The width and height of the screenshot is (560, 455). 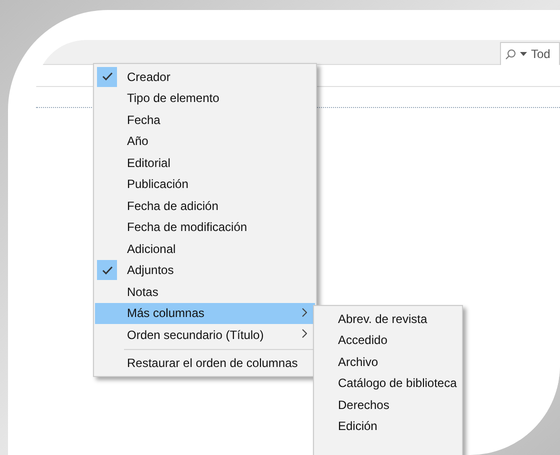 What do you see at coordinates (205, 335) in the screenshot?
I see `menu-item: Orden secundario (Título)` at bounding box center [205, 335].